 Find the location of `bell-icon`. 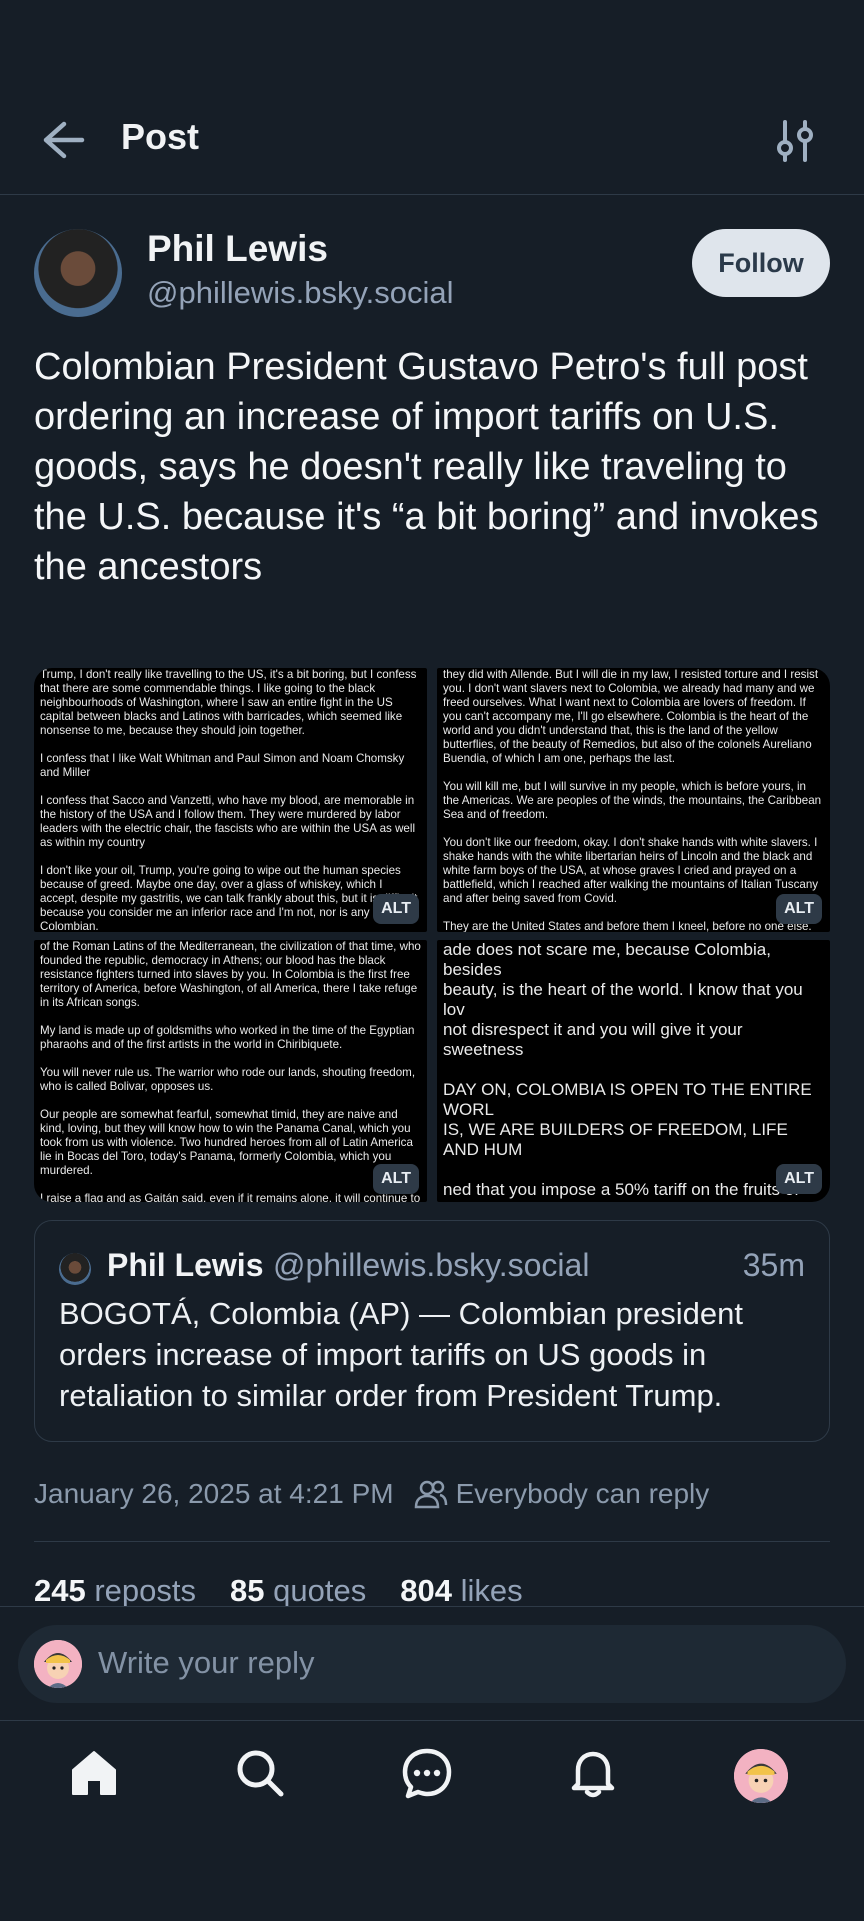

bell-icon is located at coordinates (593, 1774).